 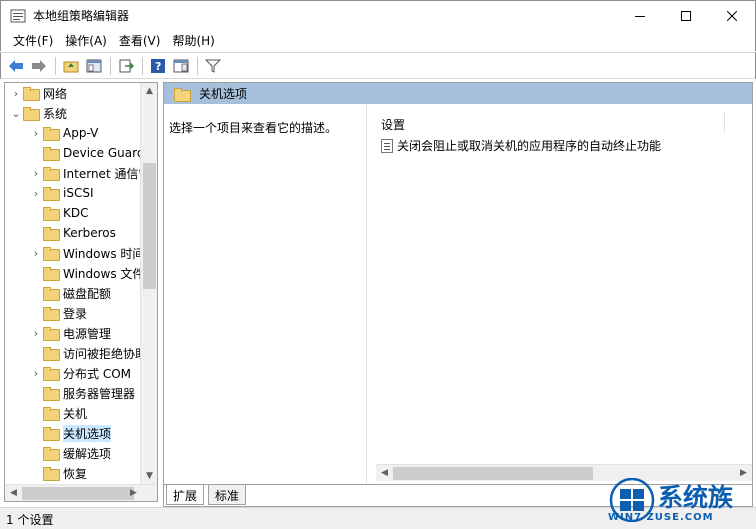 I want to click on tree-item-windows-time: › Windows 时间服务, so click(x=93, y=253).